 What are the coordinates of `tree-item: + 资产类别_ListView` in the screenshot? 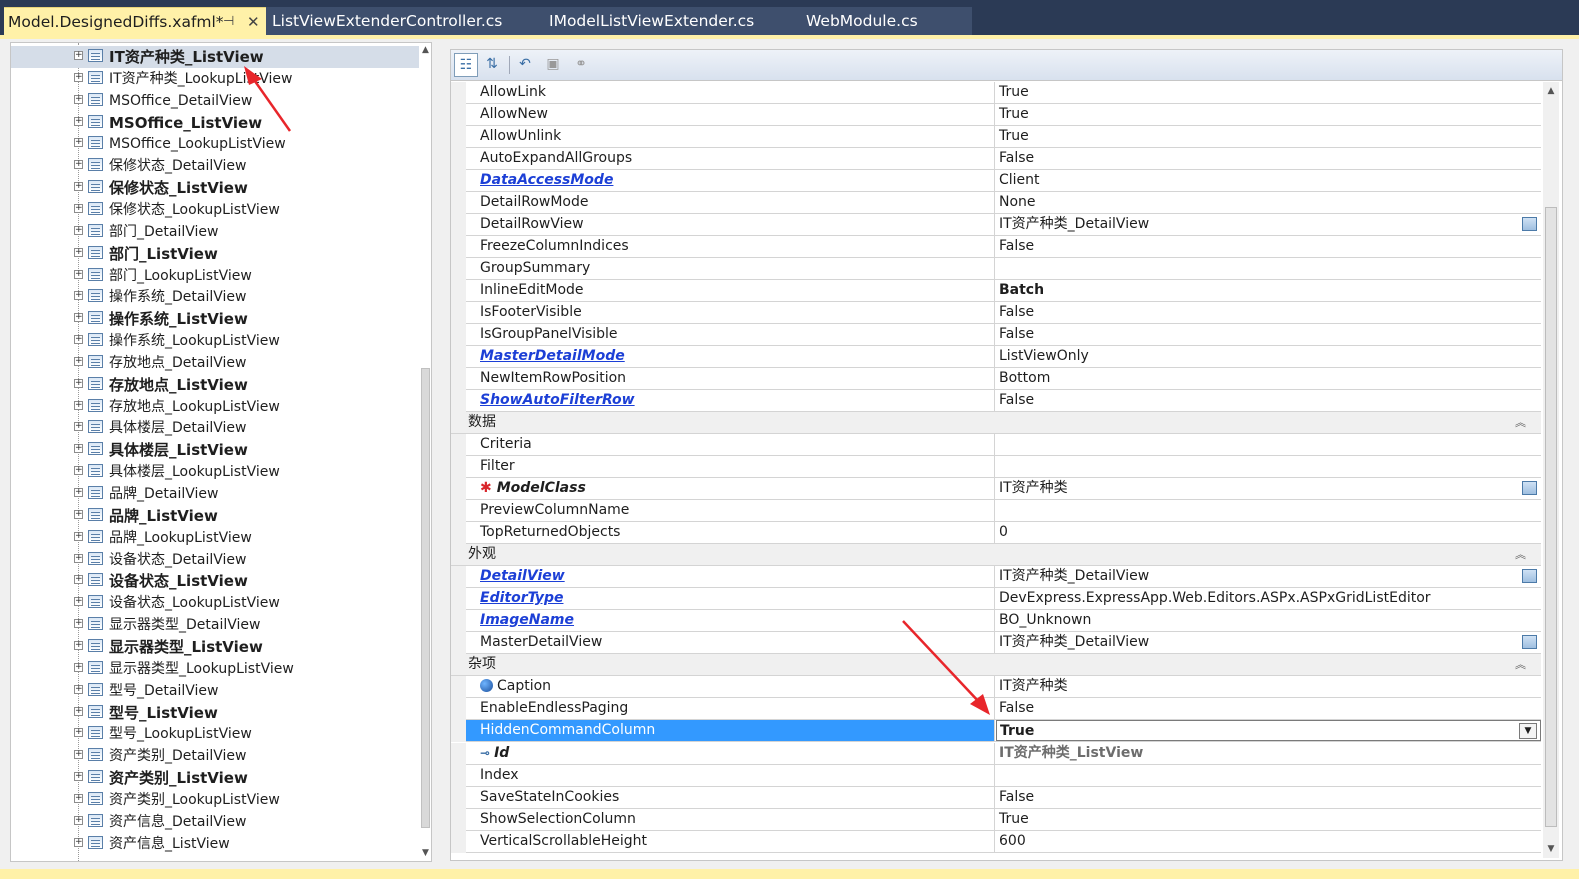 It's located at (215, 778).